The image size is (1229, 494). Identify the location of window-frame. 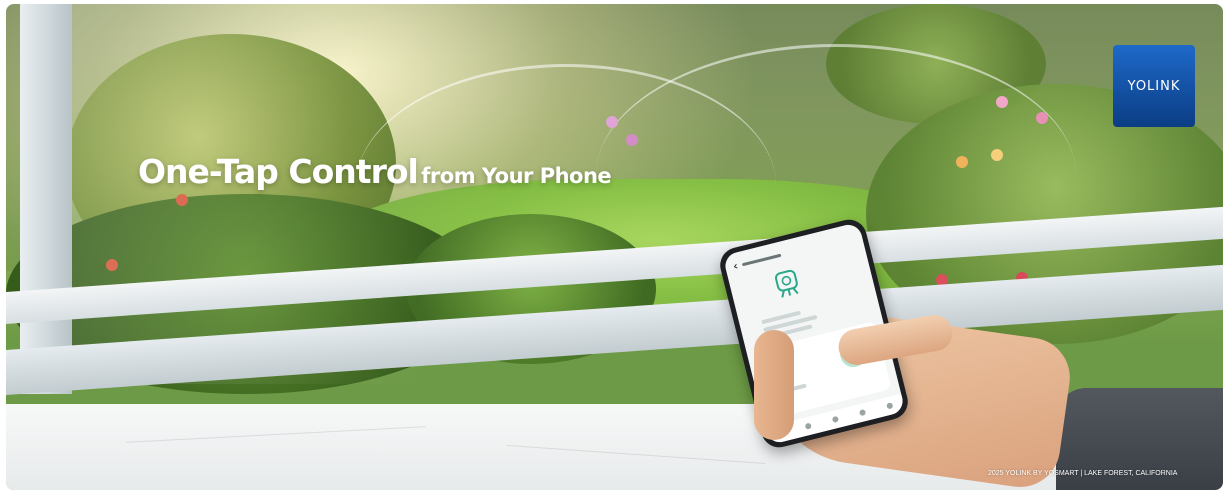
(46, 199).